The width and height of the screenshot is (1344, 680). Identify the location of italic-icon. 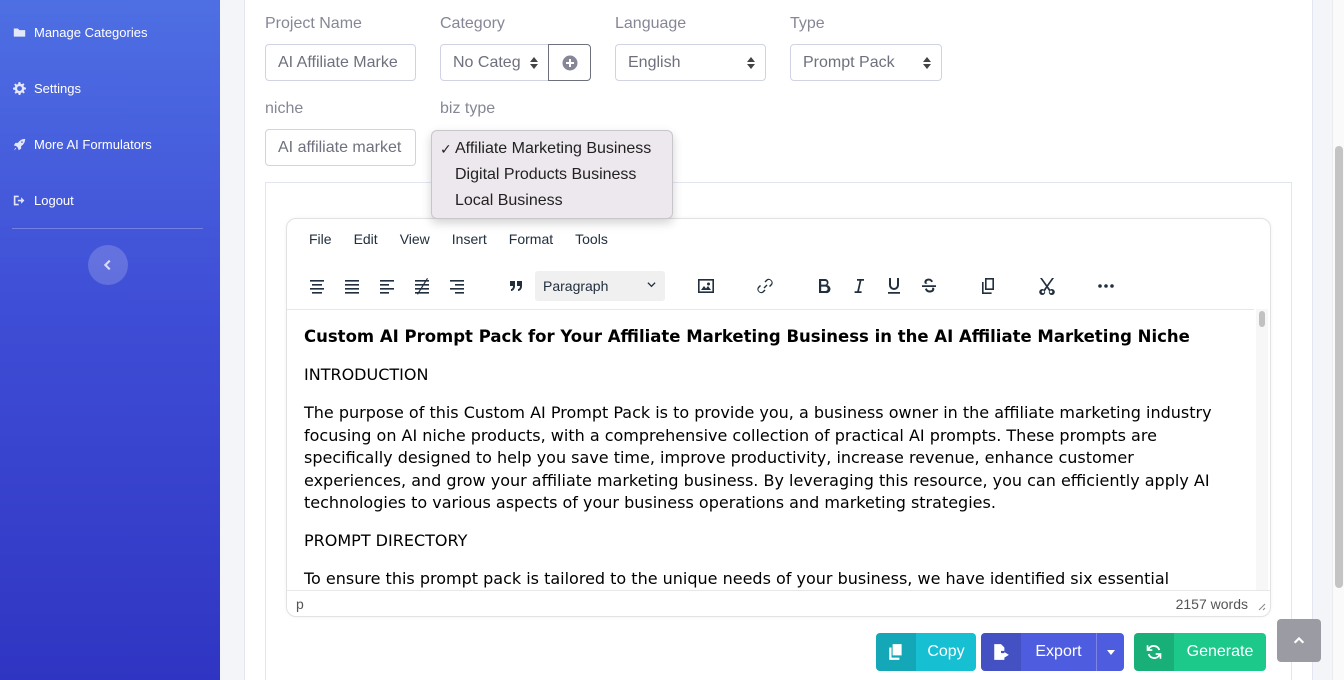
(859, 286).